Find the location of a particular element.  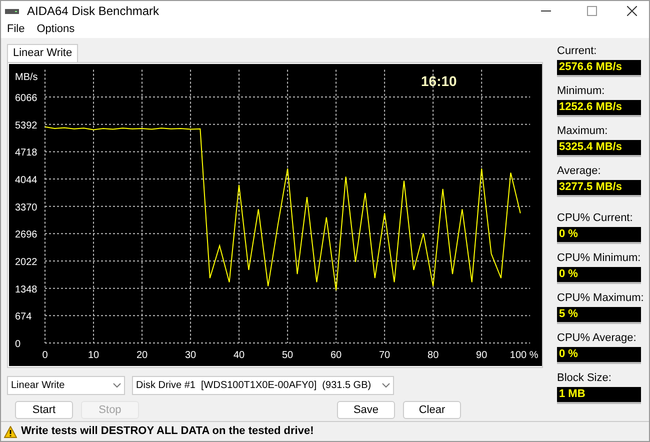

x-tick-label: 20 is located at coordinates (142, 355).